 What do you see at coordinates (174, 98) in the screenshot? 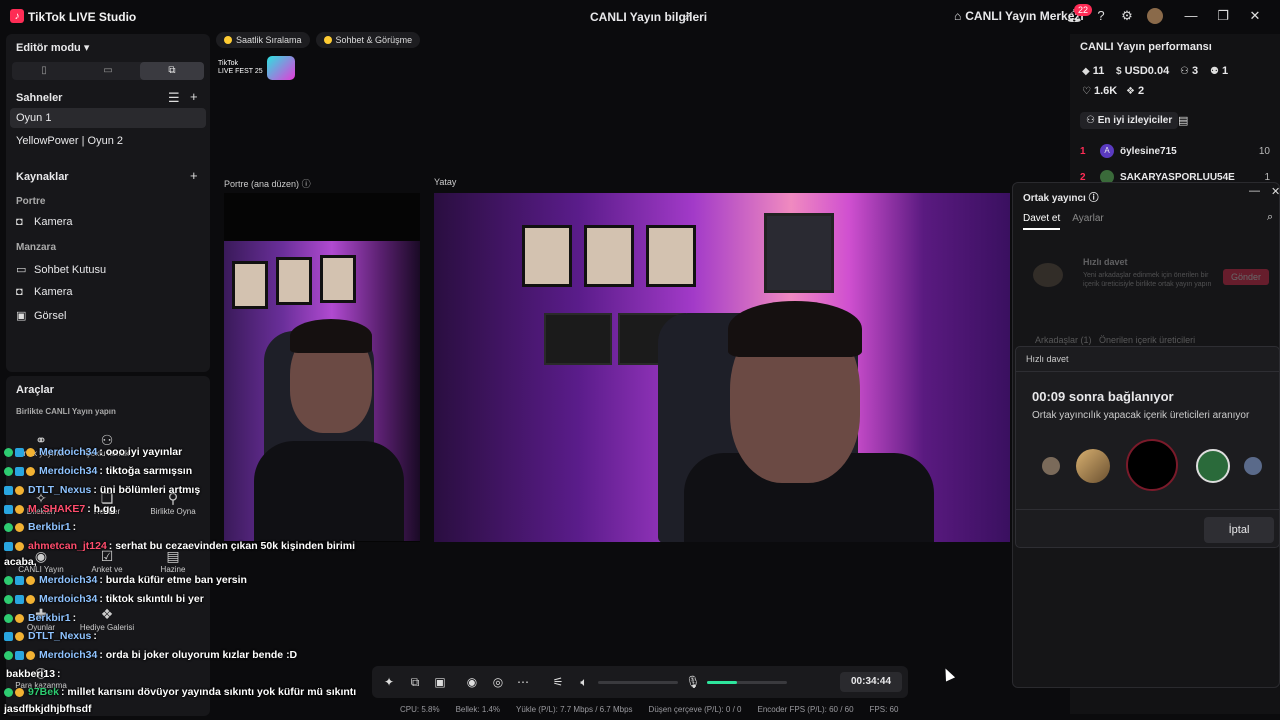
I see `list-icon: ☰` at bounding box center [174, 98].